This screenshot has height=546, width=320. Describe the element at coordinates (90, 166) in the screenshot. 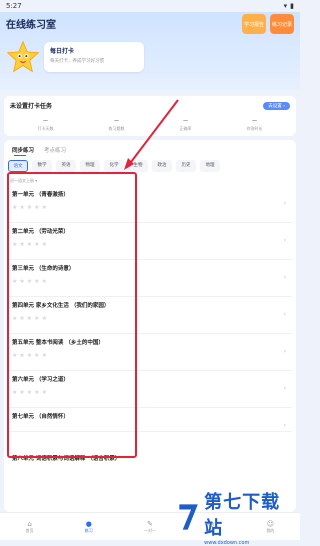

I see `subject-chip: 物理` at that location.